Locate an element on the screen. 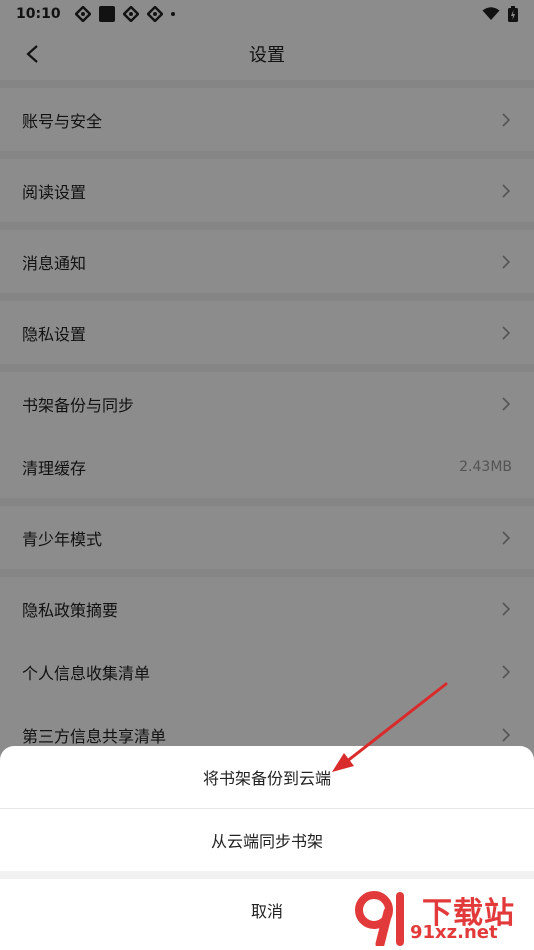 This screenshot has height=950, width=534. sync-from-cloud-button: 从云端同步书架 is located at coordinates (267, 840).